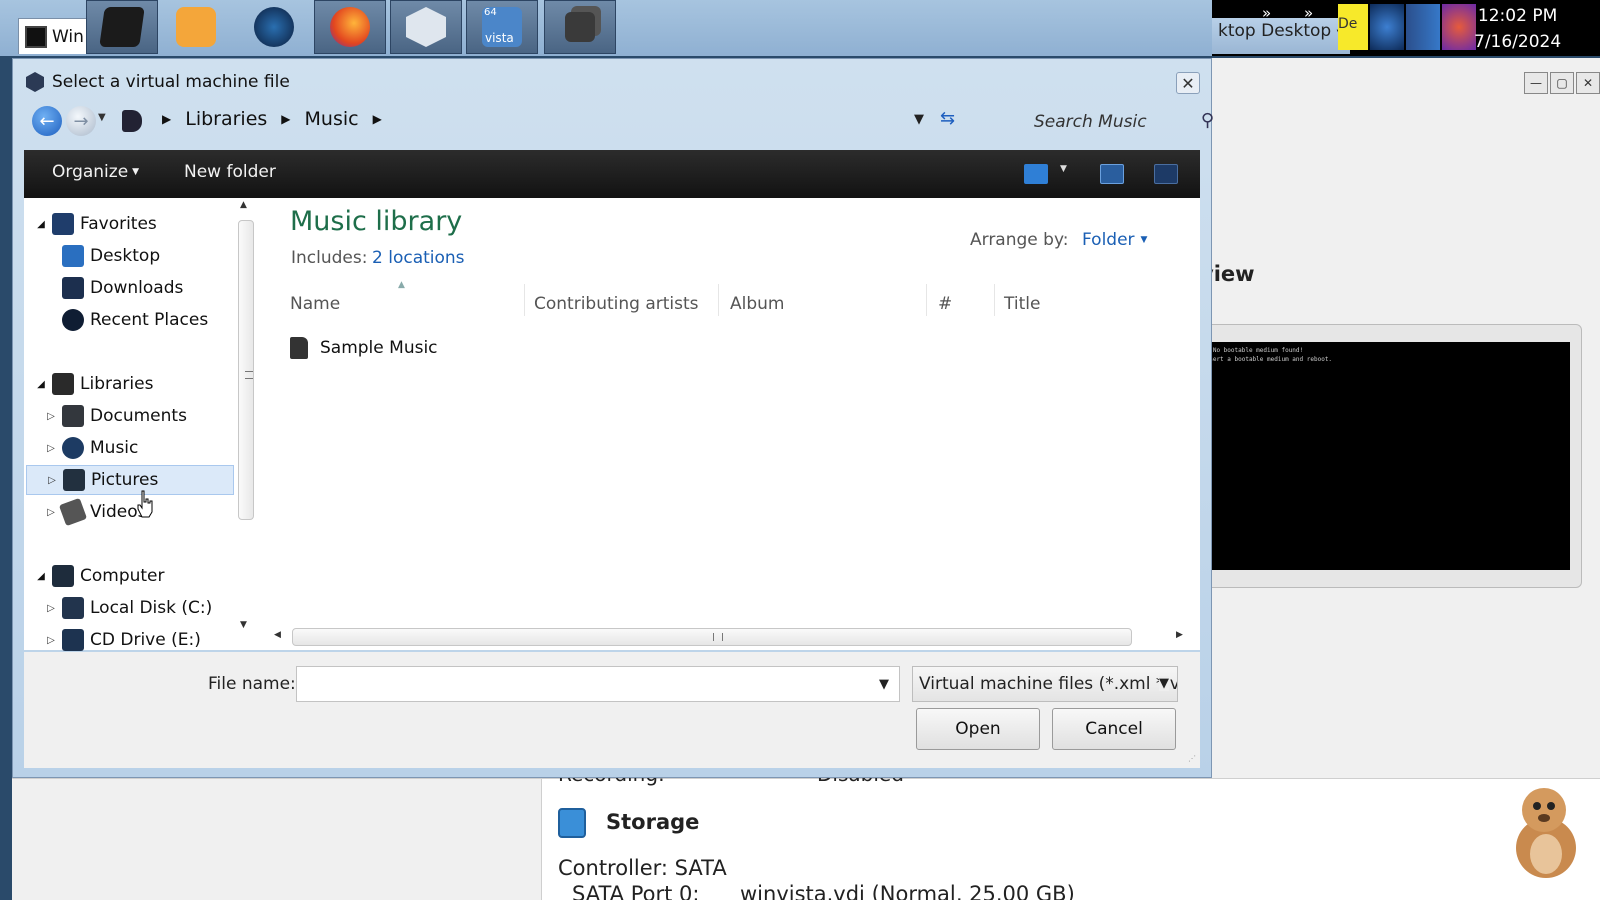 Image resolution: width=1600 pixels, height=900 pixels. Describe the element at coordinates (91, 448) in the screenshot. I see `nav-music: ▷ Music` at that location.